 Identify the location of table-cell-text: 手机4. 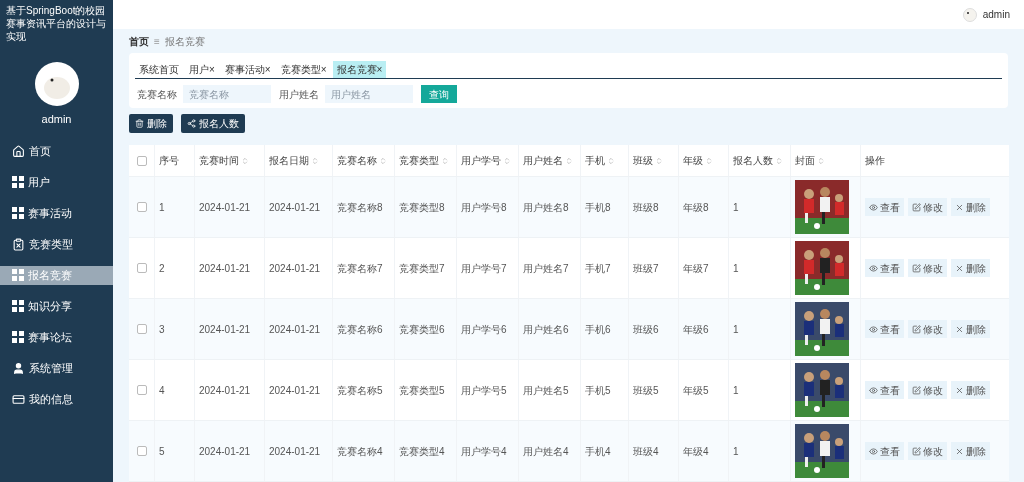
(598, 451).